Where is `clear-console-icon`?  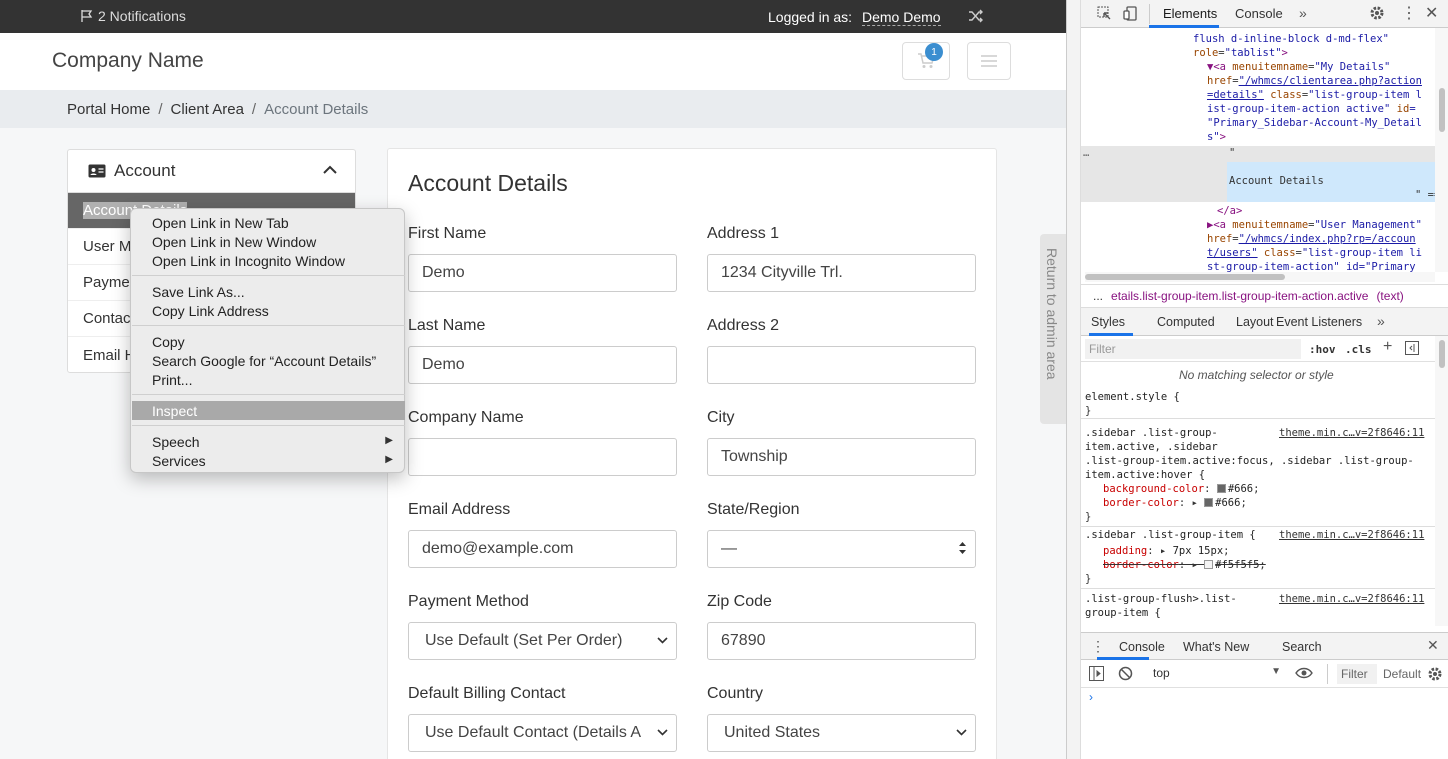 clear-console-icon is located at coordinates (1125, 675).